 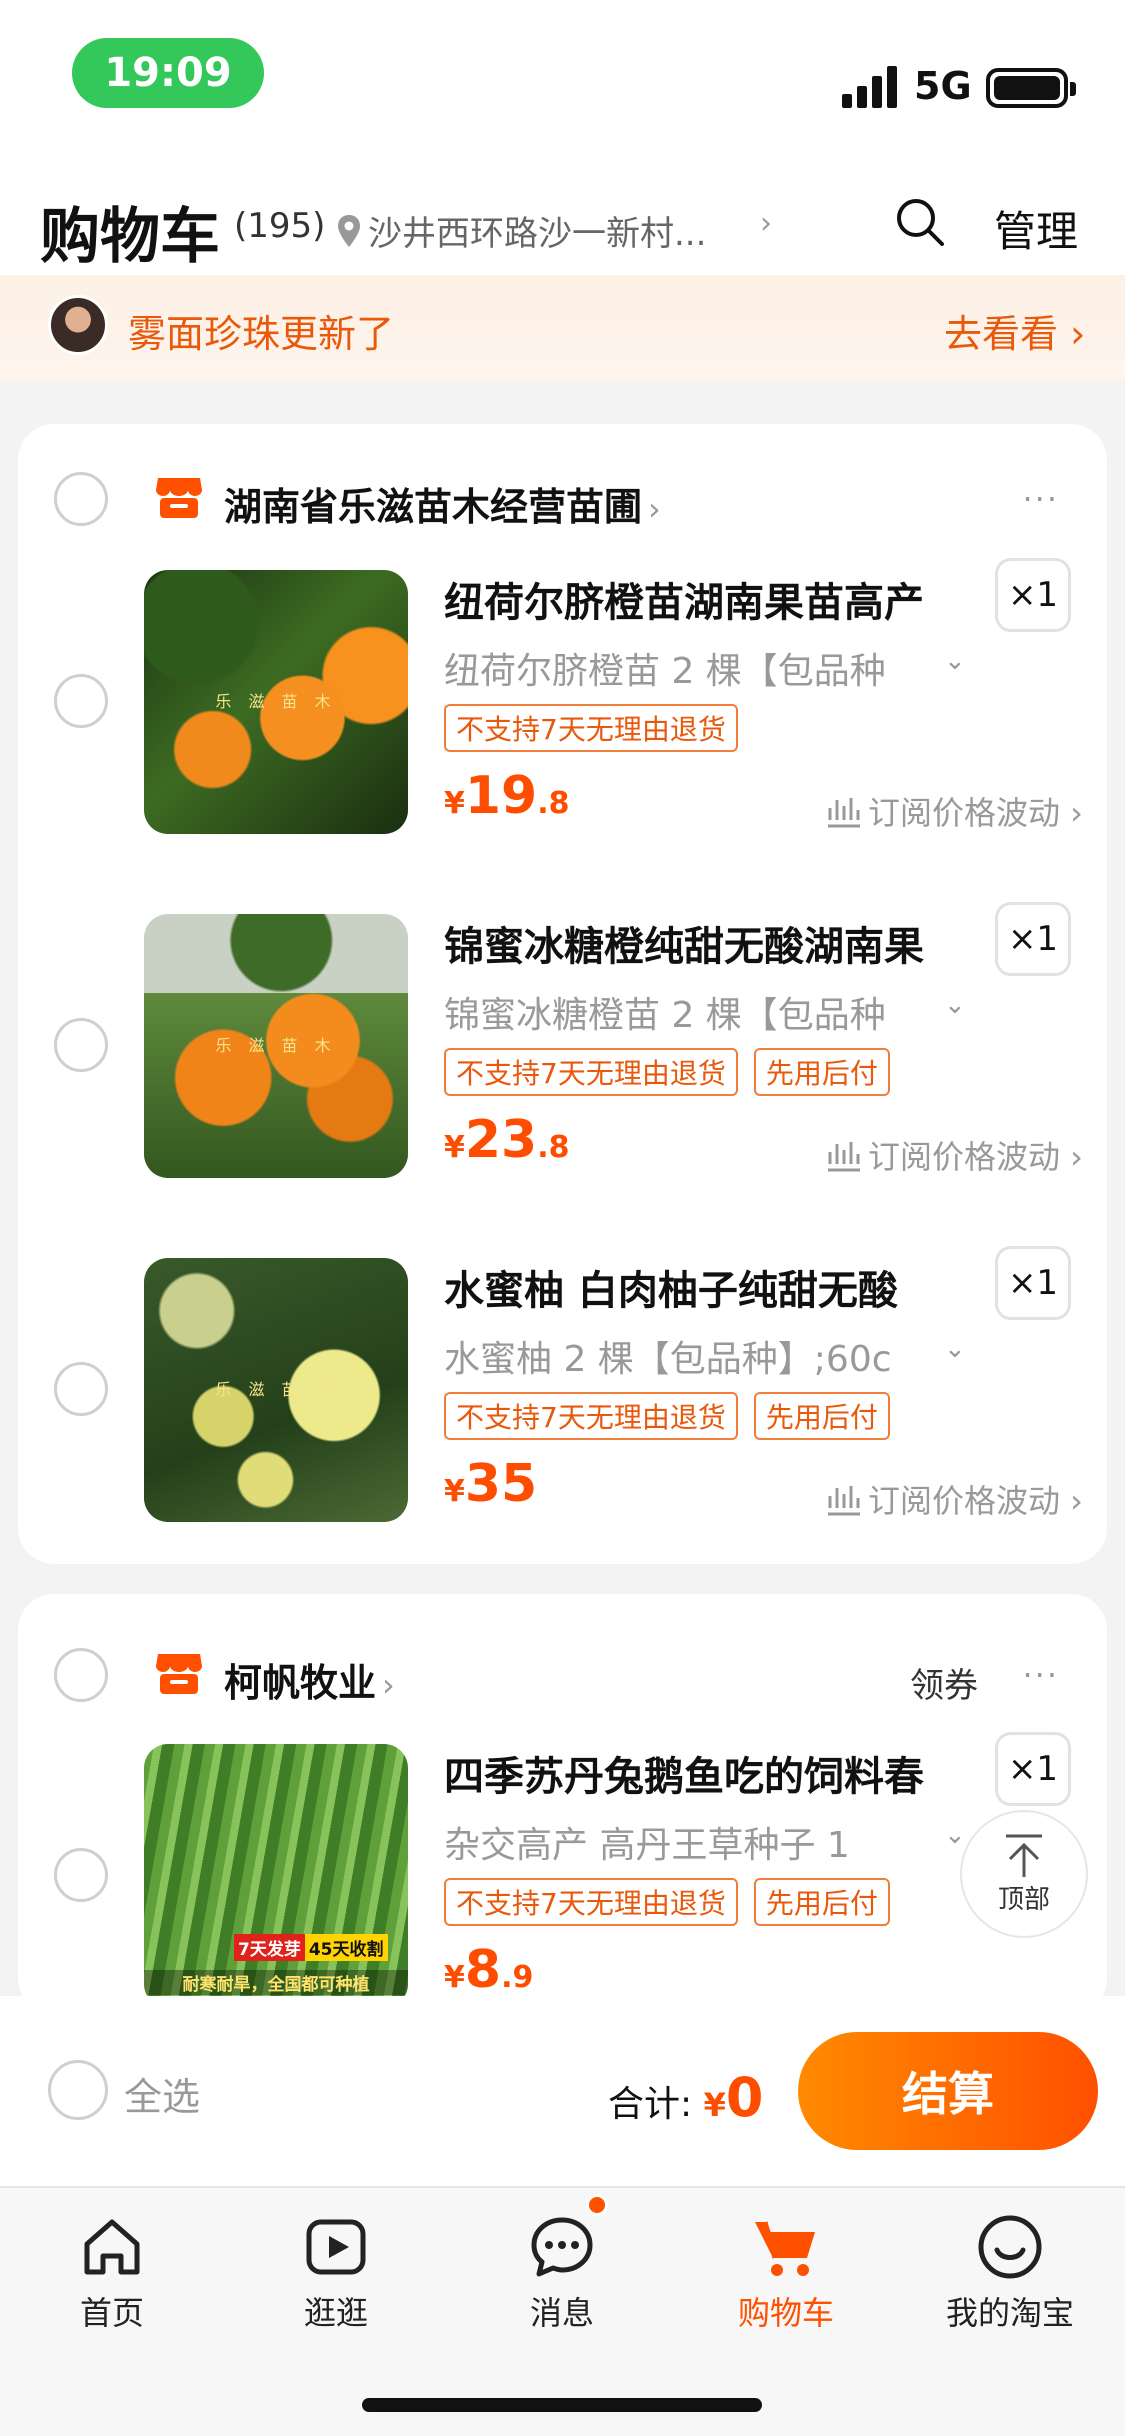 What do you see at coordinates (1010, 2247) in the screenshot?
I see `smile-icon` at bounding box center [1010, 2247].